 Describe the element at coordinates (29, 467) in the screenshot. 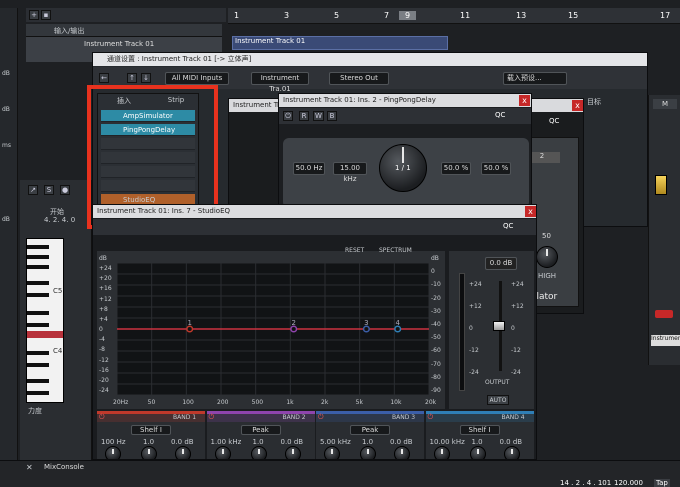

I see `close-icon: ✕` at that location.